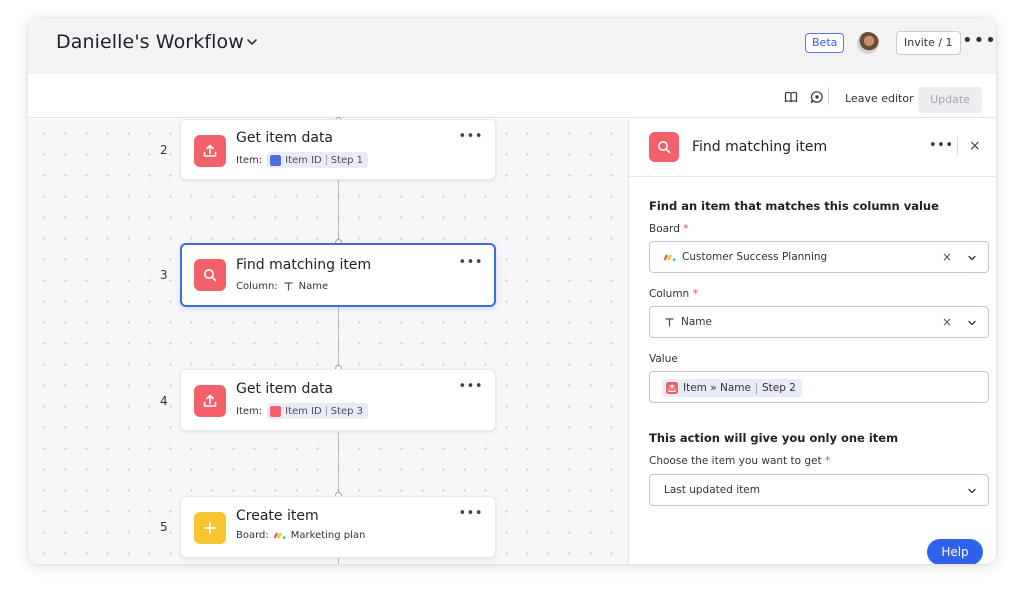 This screenshot has width=1024, height=594. What do you see at coordinates (825, 43) in the screenshot?
I see `beta-badge: Beta` at bounding box center [825, 43].